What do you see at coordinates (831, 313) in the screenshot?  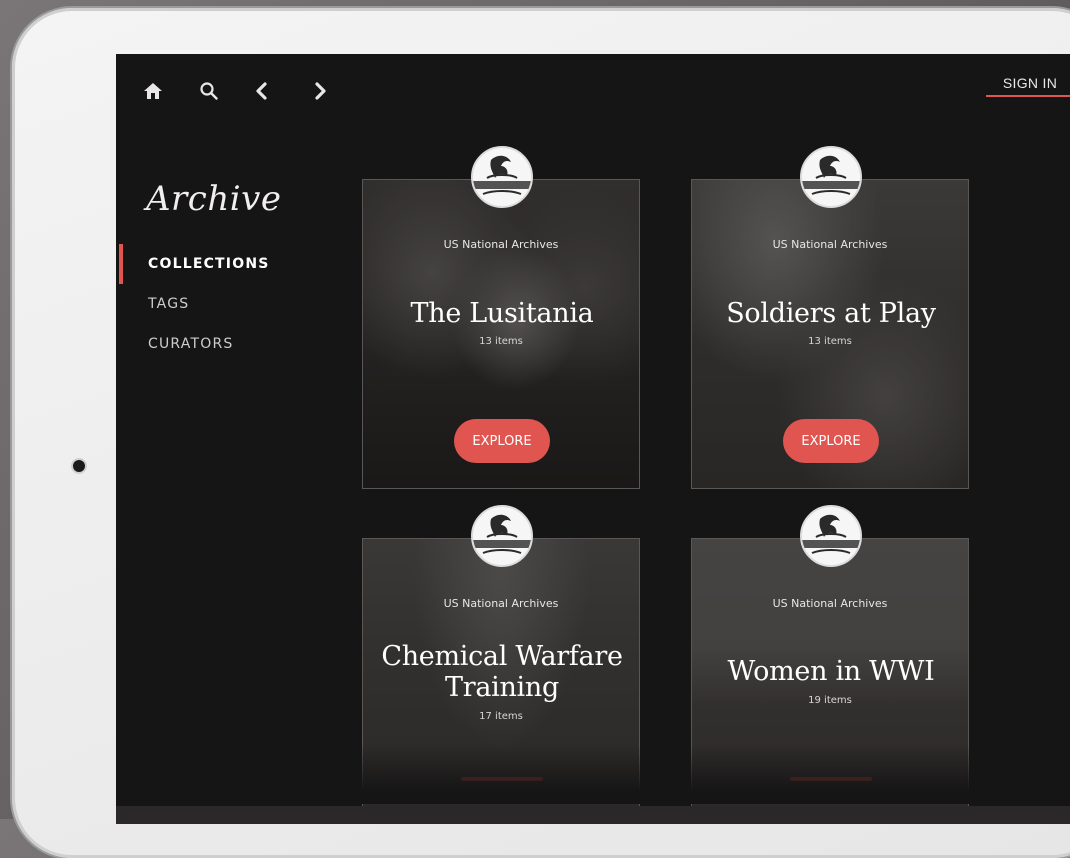 I see `card-title: Soldiers at Play` at bounding box center [831, 313].